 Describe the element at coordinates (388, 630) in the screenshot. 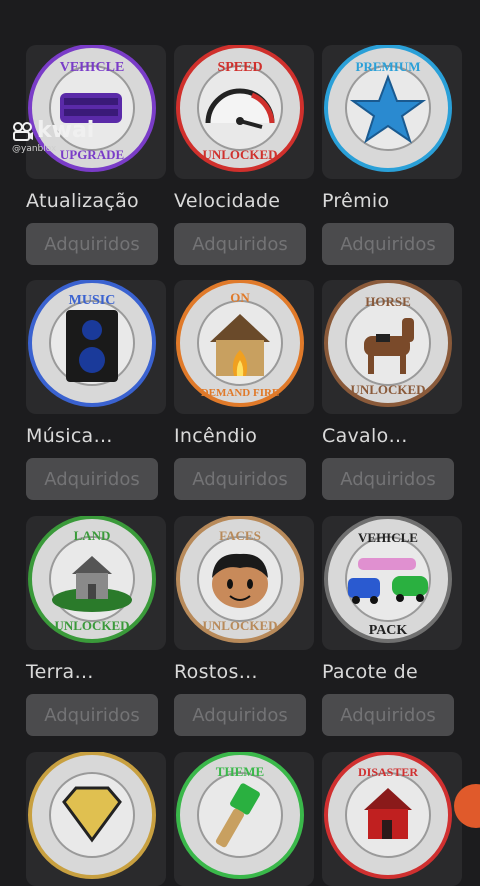

I see `badge-bottom-text: PACK` at that location.